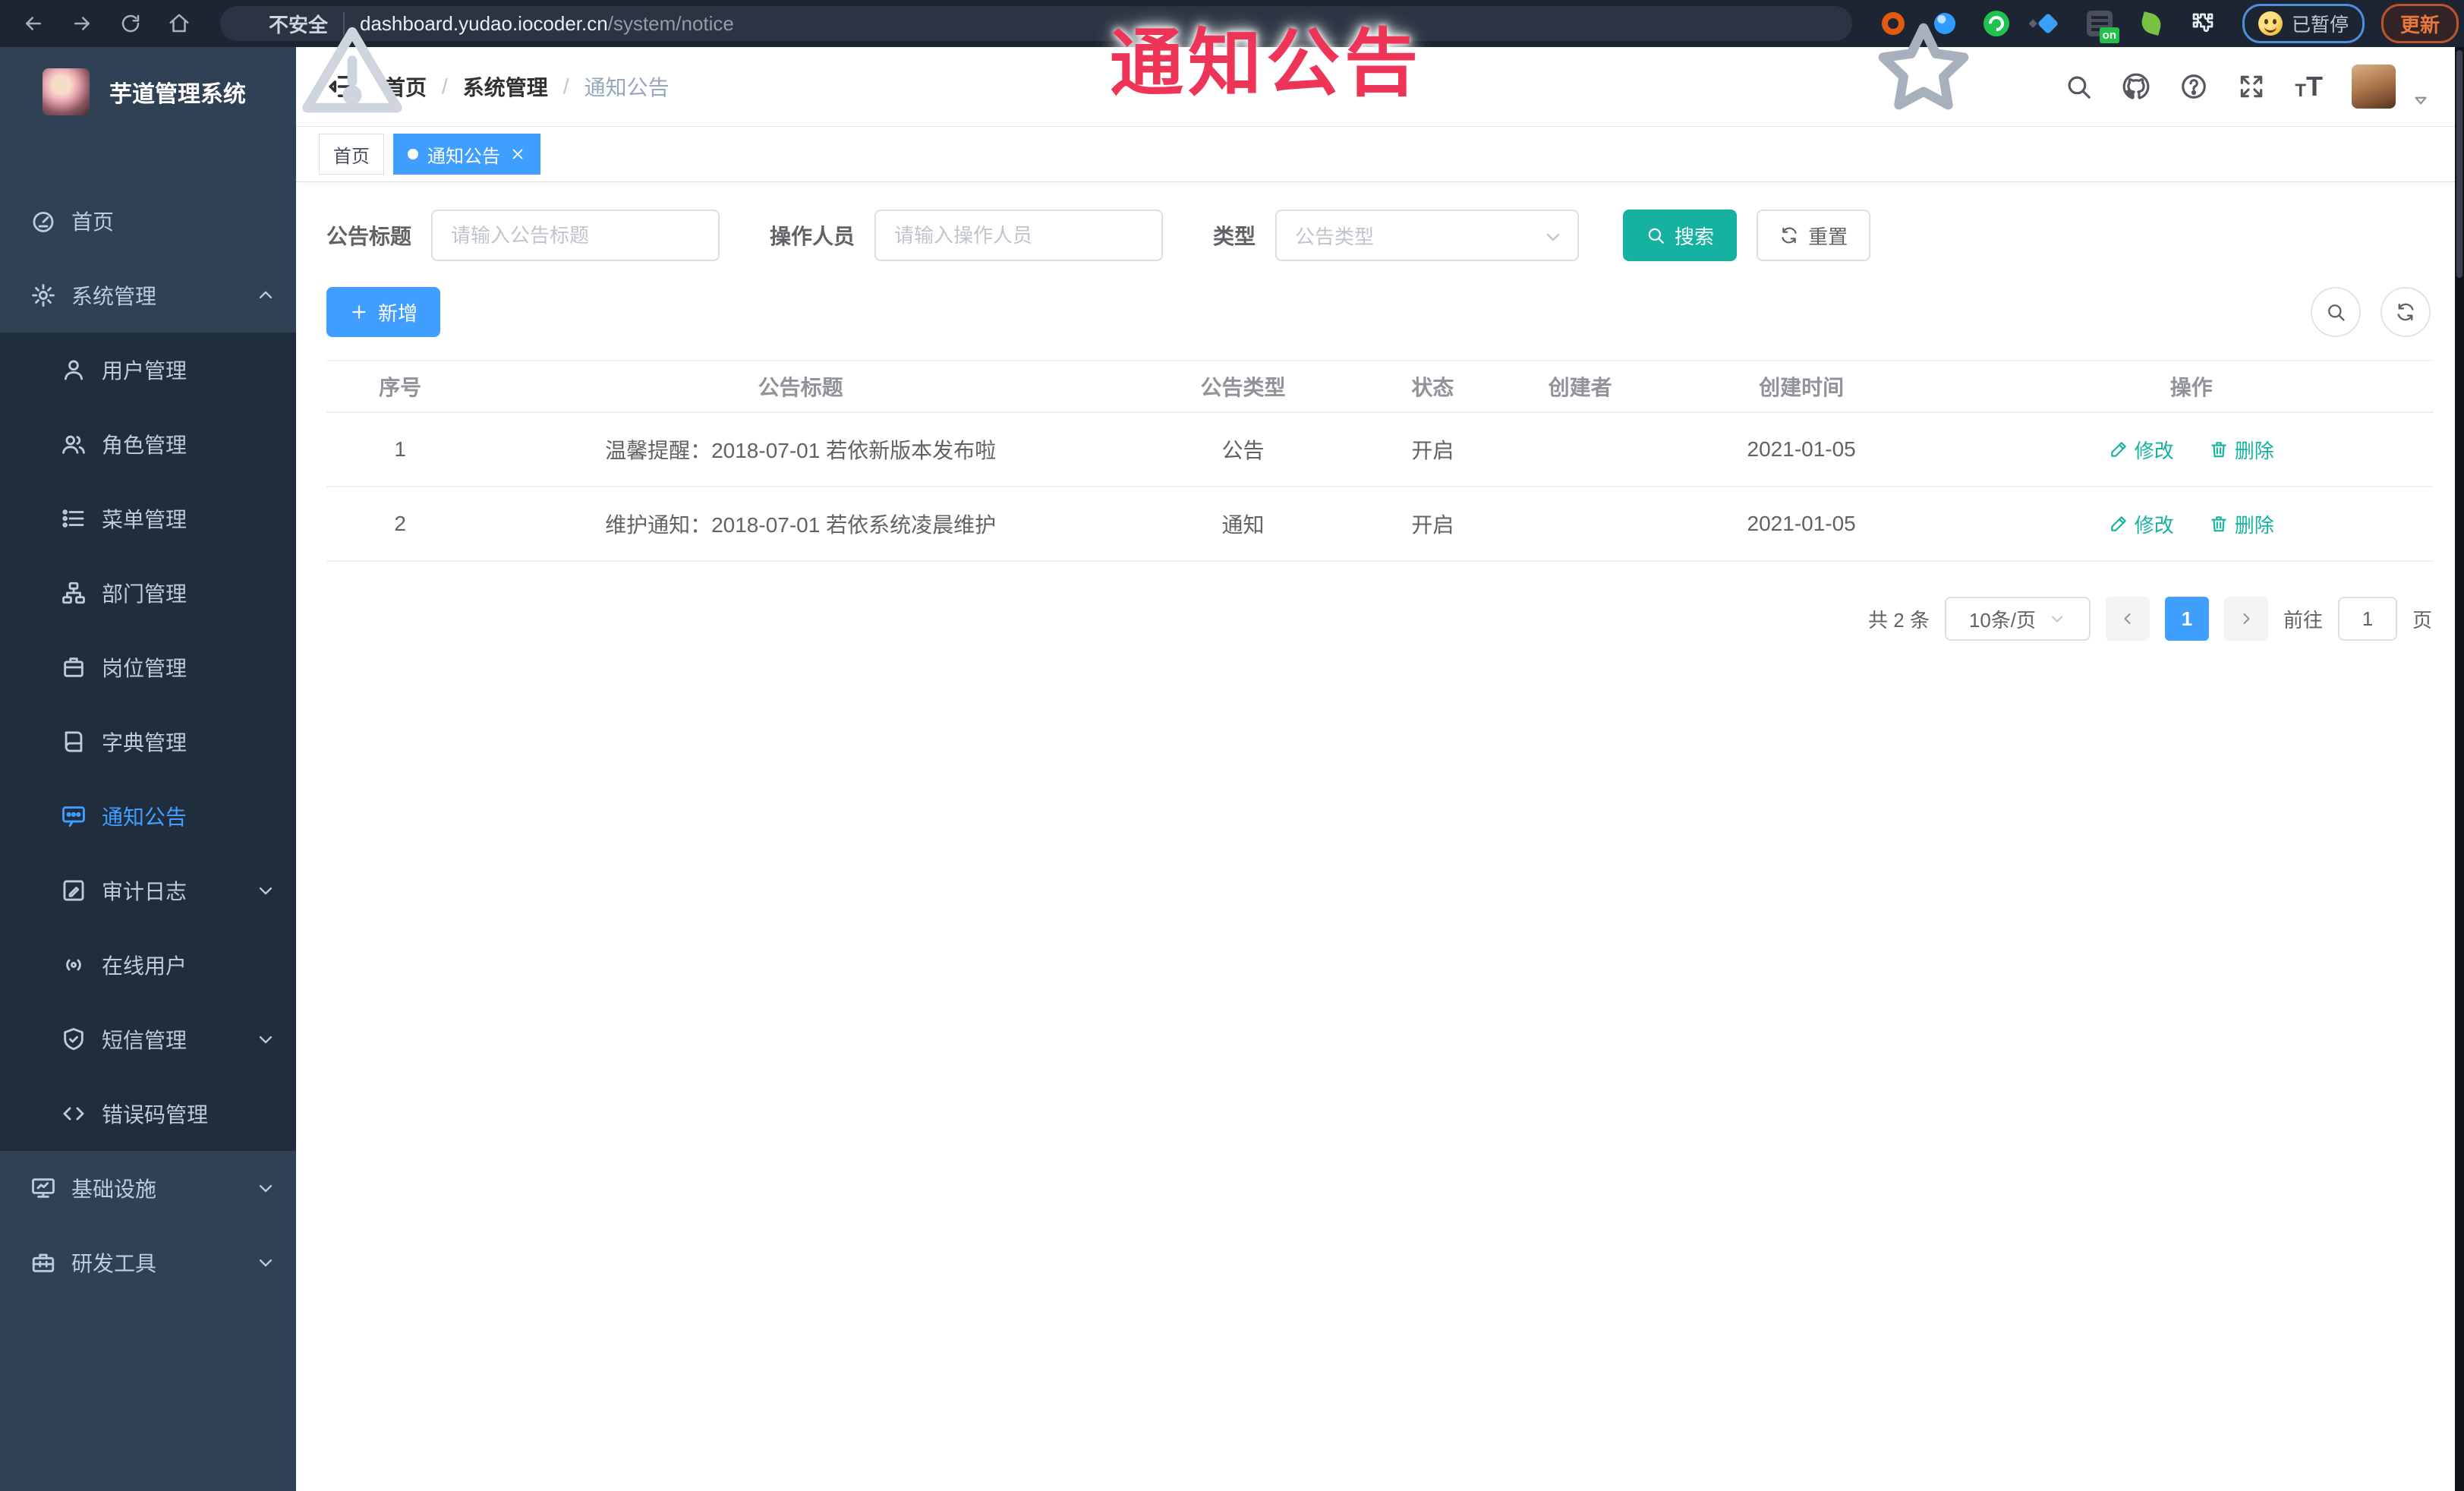 The height and width of the screenshot is (1491, 2464). What do you see at coordinates (43, 221) in the screenshot?
I see `gauge-icon` at bounding box center [43, 221].